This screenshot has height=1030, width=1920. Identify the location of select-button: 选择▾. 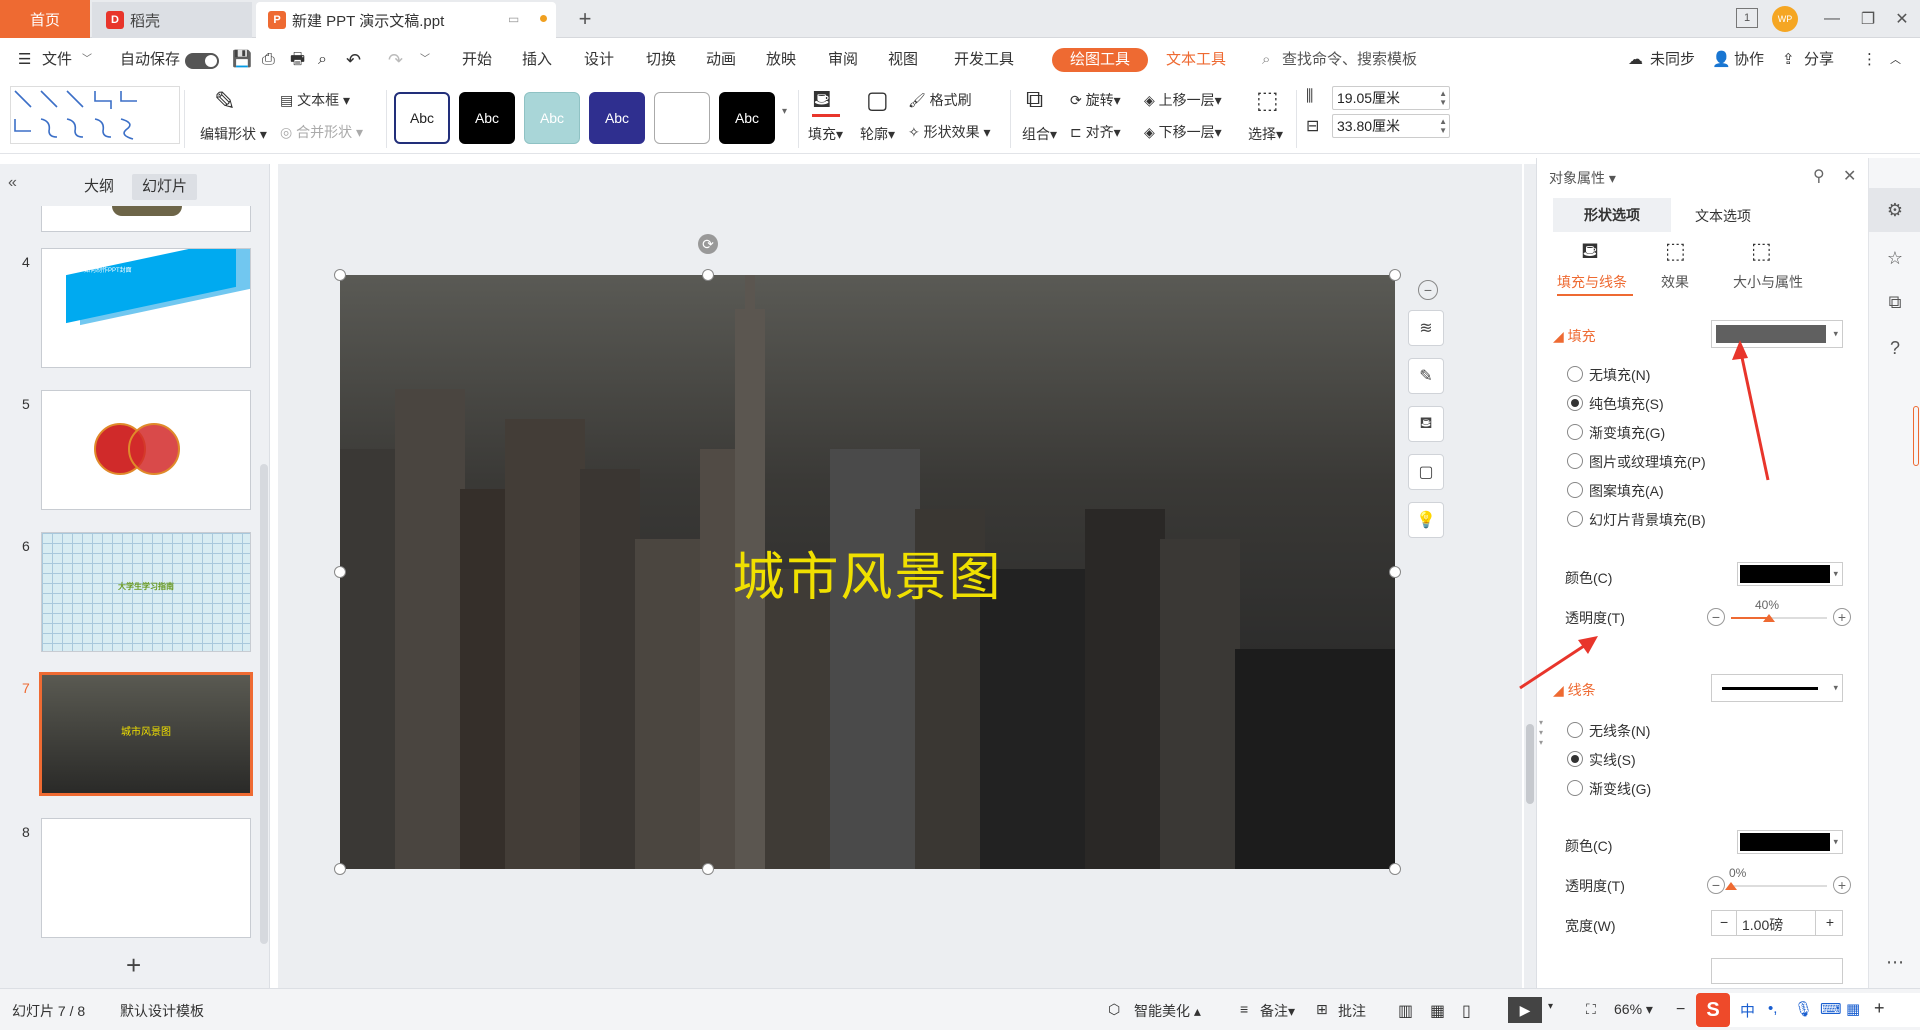
(1265, 134).